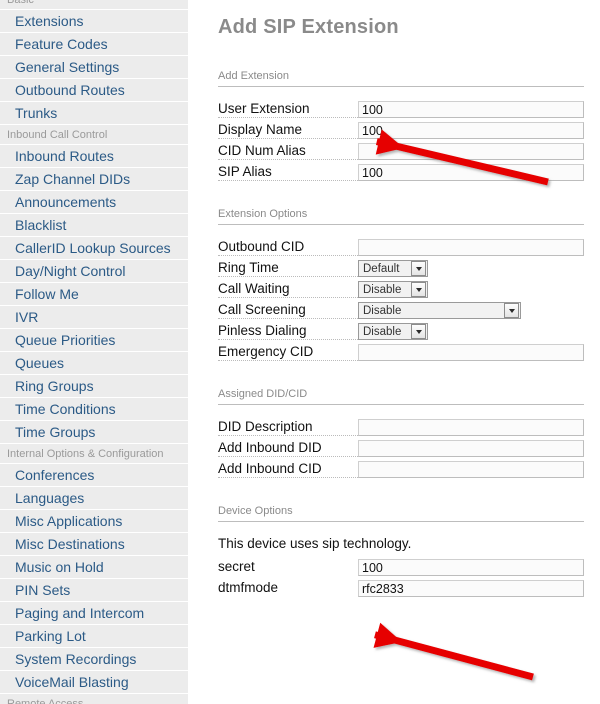 The image size is (600, 704). I want to click on sidebar-group-remote-access: Remote Access, so click(94, 699).